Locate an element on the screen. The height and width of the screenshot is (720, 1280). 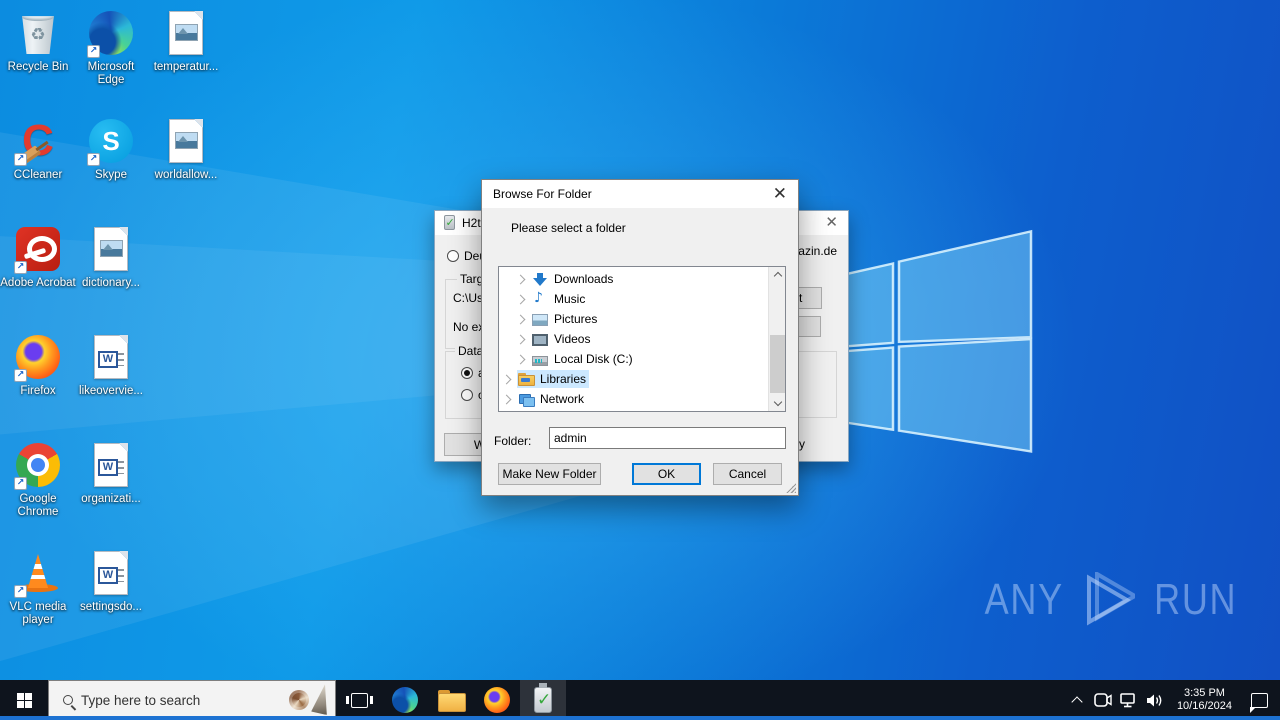
folder-tree: Downloads Music Pictures Videos Local Di is located at coordinates (642, 339).